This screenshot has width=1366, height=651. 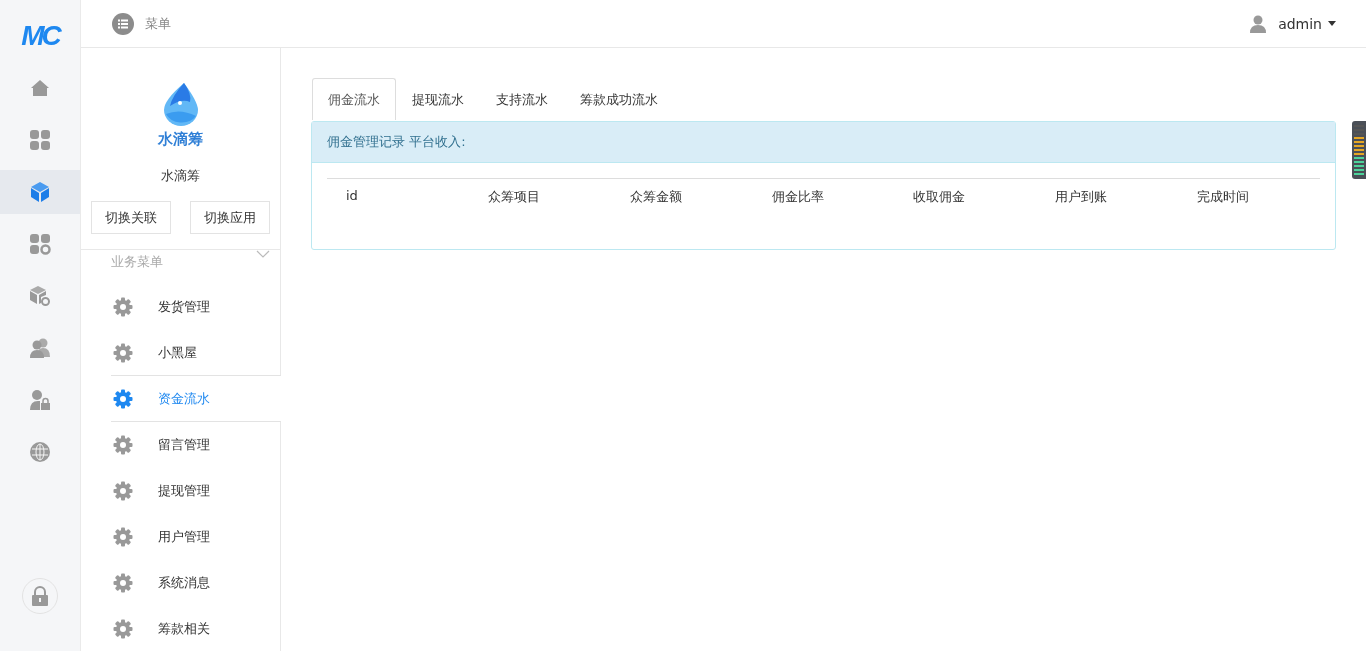 What do you see at coordinates (1223, 197) in the screenshot?
I see `column-header: 完成时间` at bounding box center [1223, 197].